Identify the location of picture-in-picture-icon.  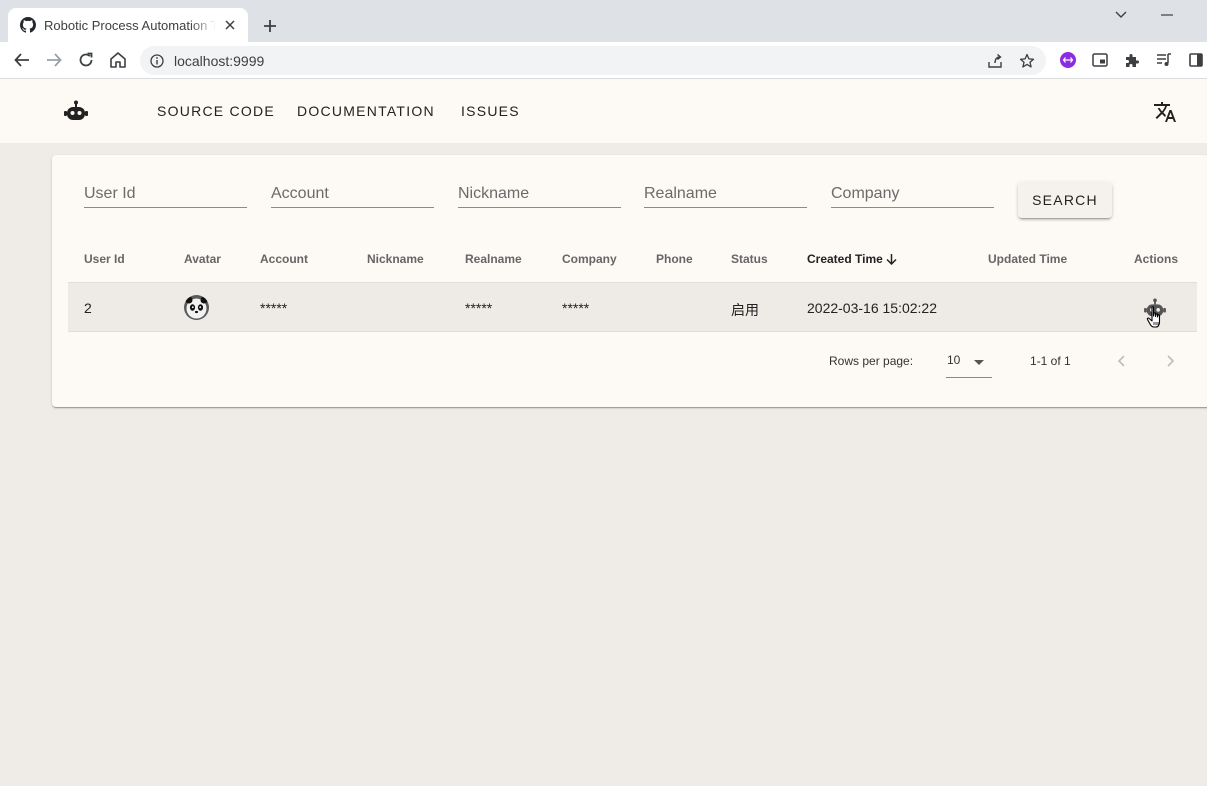
(1100, 60).